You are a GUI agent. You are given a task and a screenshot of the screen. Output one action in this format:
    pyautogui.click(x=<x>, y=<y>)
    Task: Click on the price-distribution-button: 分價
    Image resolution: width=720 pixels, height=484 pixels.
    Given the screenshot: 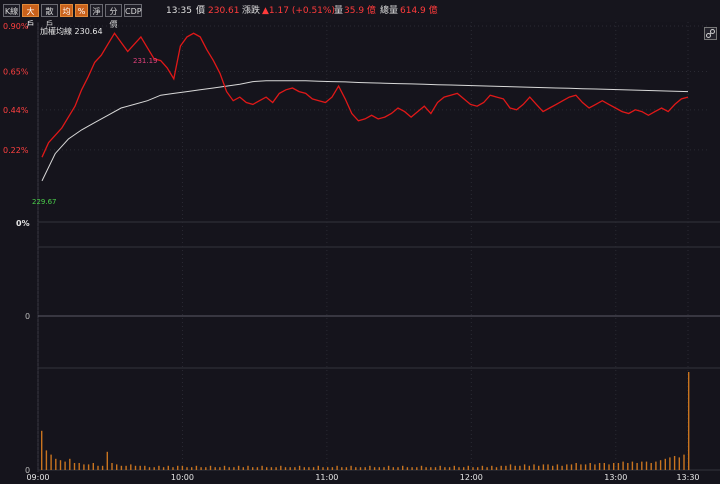 What is the action you would take?
    pyautogui.click(x=113, y=16)
    